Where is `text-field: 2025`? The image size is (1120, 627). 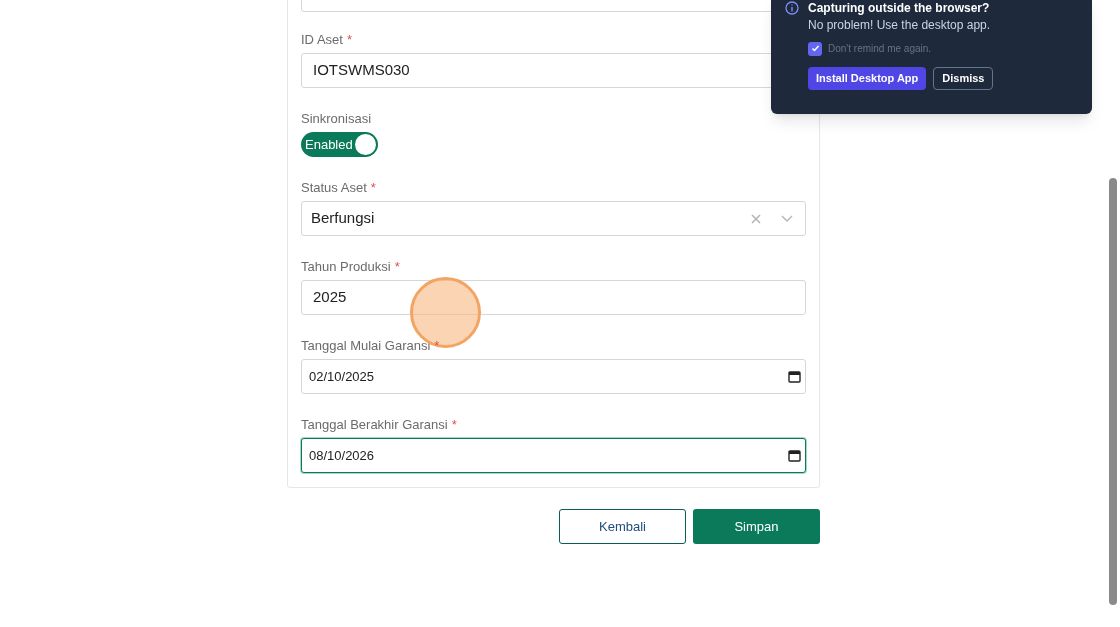
text-field: 2025 is located at coordinates (553, 297).